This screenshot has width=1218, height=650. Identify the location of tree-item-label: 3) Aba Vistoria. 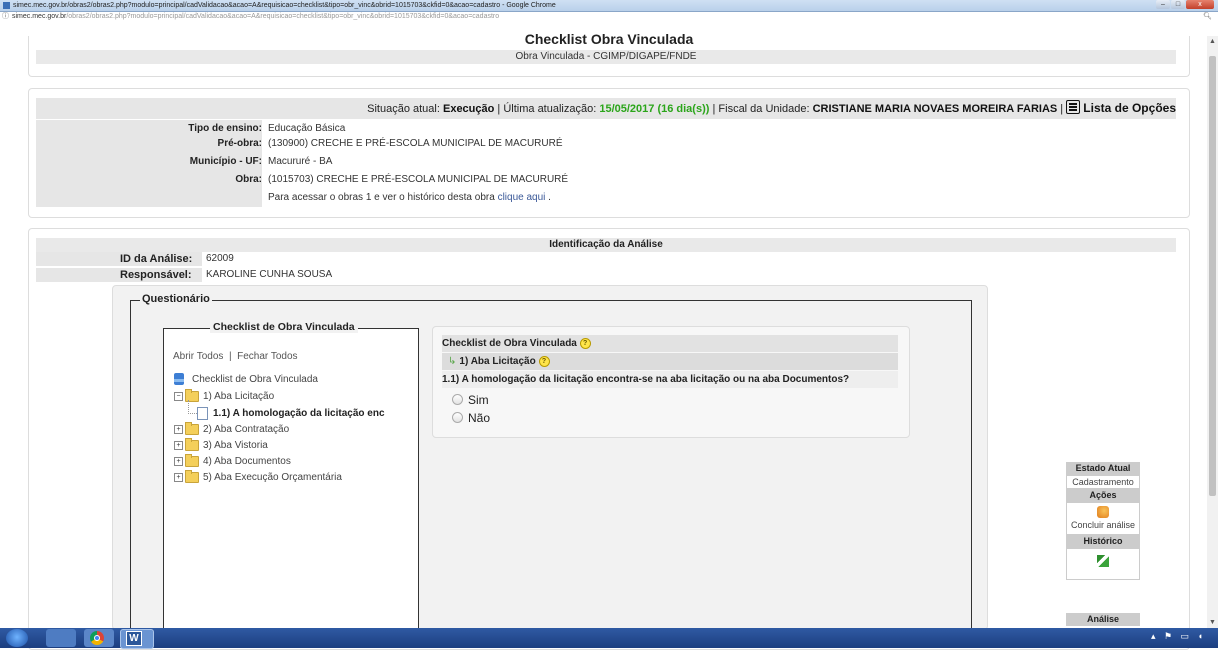
(235, 445).